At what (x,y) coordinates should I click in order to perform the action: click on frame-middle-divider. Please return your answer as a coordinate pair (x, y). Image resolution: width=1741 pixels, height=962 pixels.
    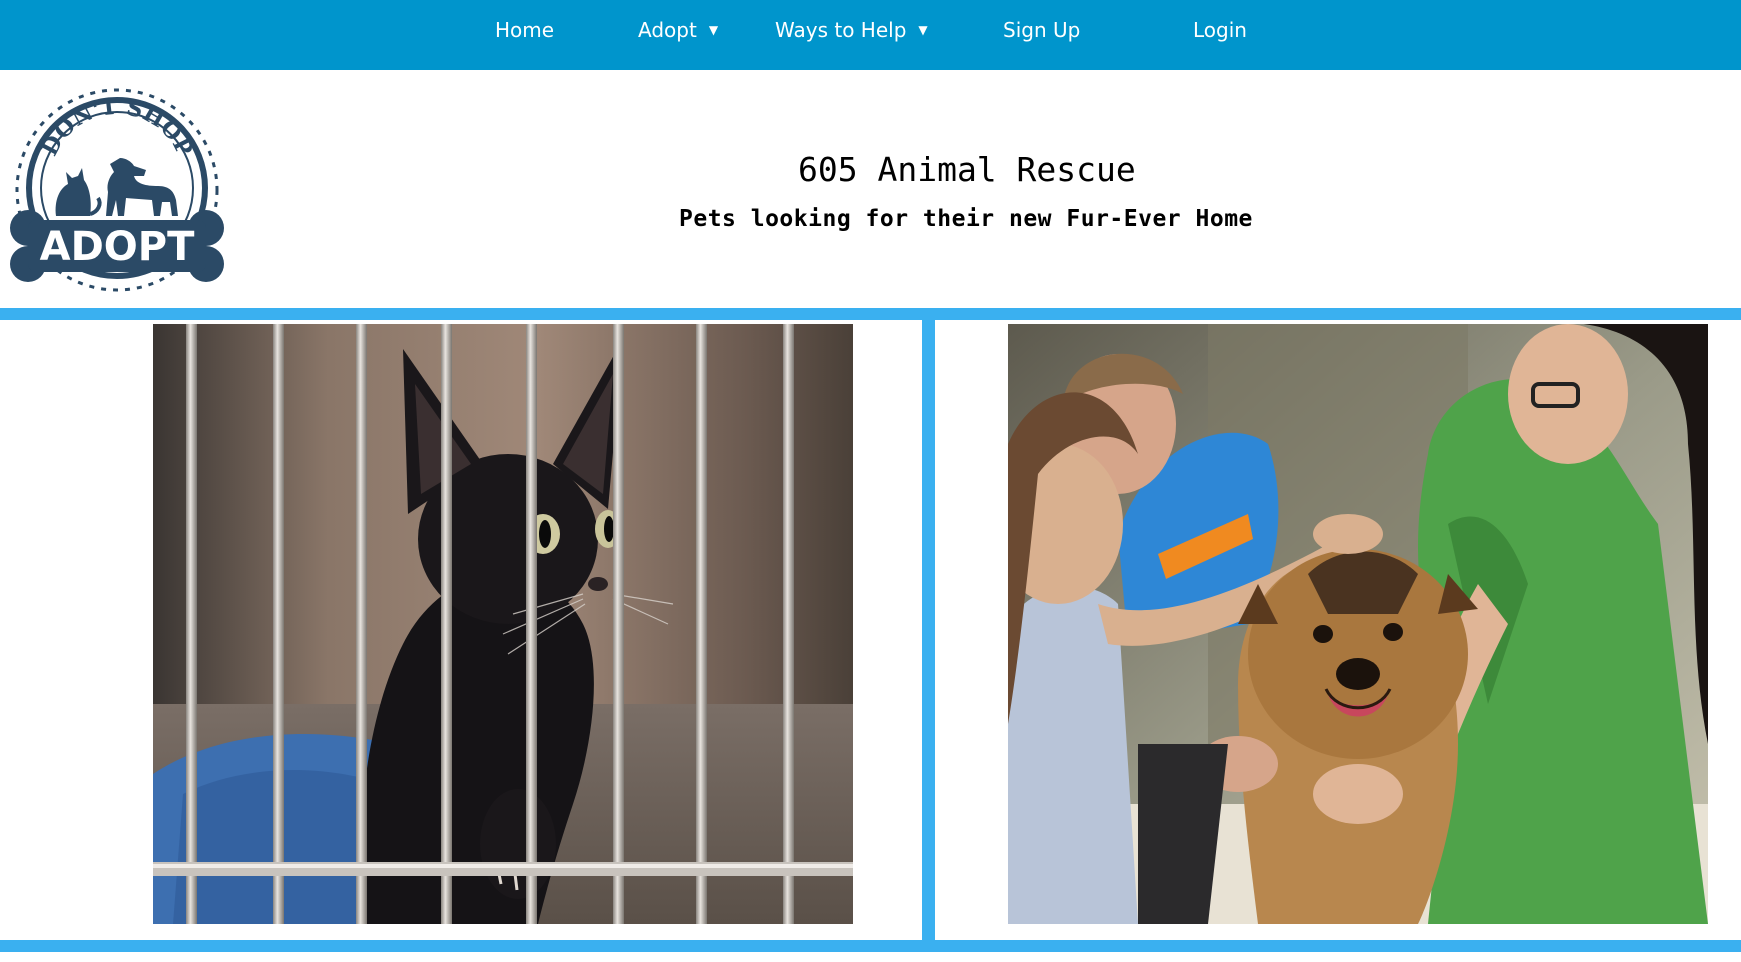
    Looking at the image, I should click on (928, 630).